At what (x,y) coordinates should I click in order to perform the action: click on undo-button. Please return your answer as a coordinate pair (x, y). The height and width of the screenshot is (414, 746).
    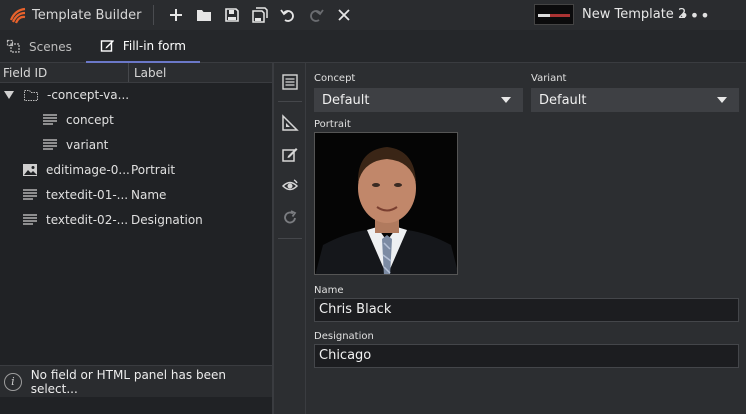
    Looking at the image, I should click on (288, 15).